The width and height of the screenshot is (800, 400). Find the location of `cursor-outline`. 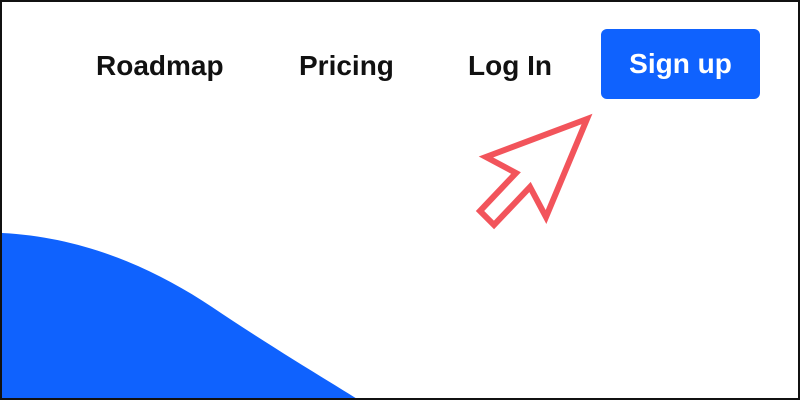

cursor-outline is located at coordinates (534, 171).